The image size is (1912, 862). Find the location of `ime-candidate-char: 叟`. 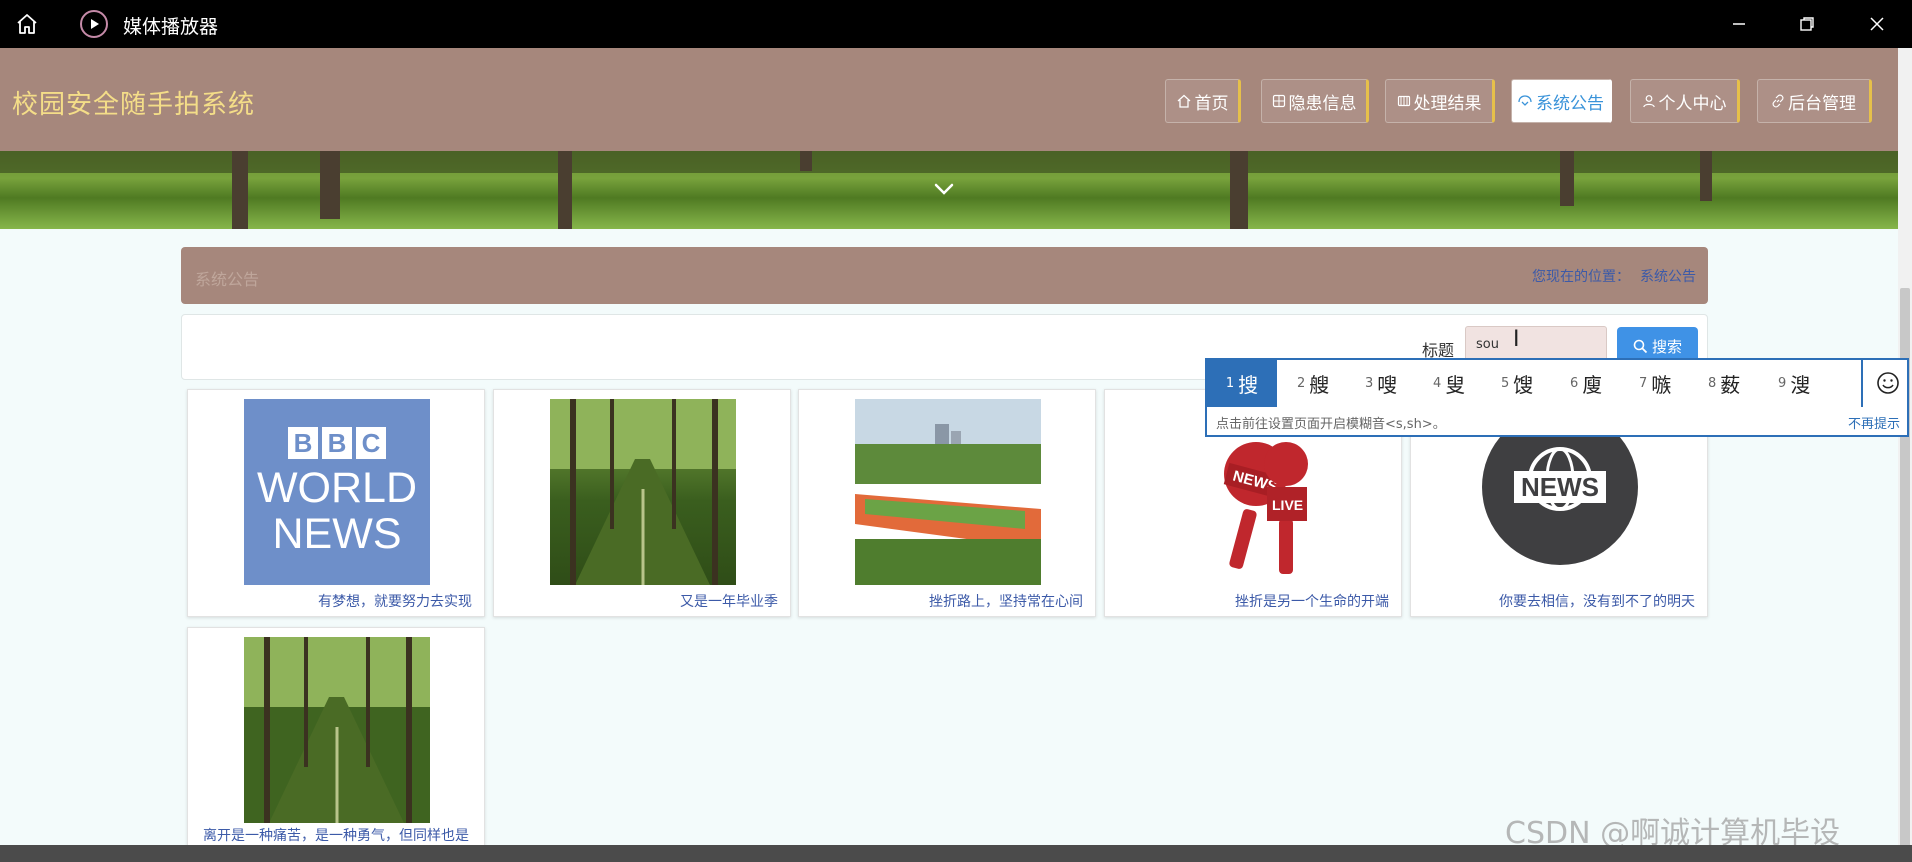

ime-candidate-char: 叟 is located at coordinates (1455, 385).